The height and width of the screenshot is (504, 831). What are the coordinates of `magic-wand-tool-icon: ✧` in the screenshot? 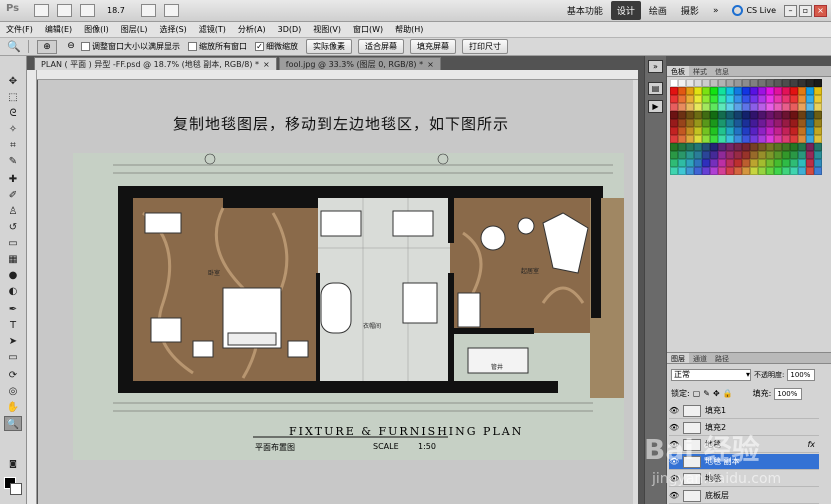 It's located at (13, 129).